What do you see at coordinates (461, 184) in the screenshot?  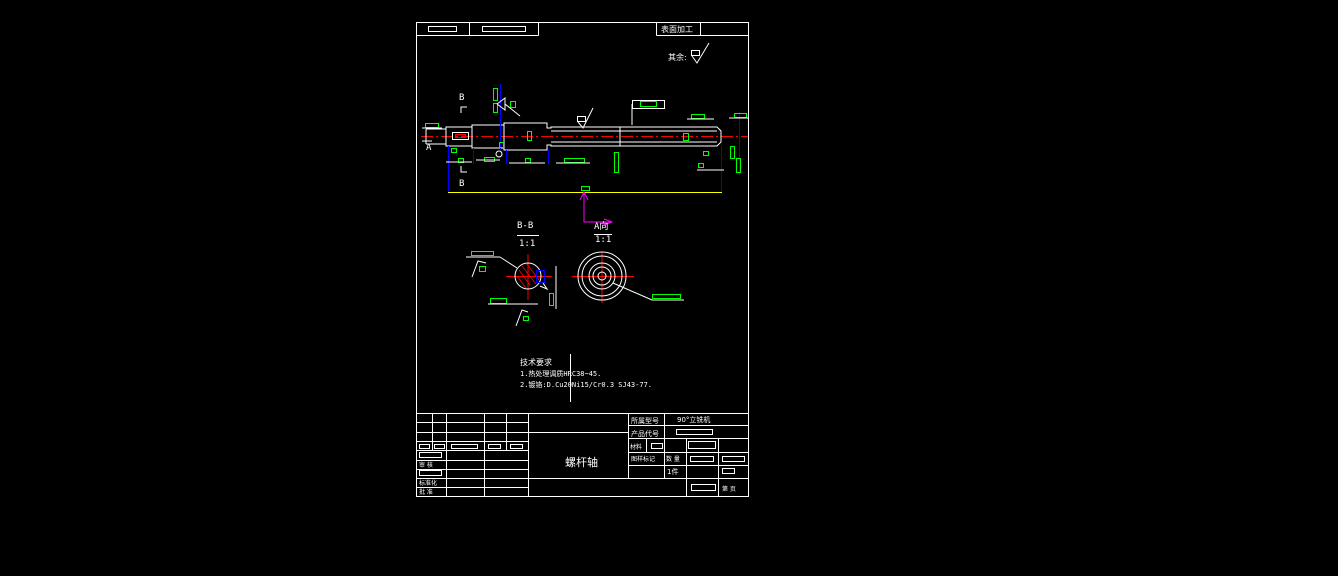 I see `section-b-bottom-label: B` at bounding box center [461, 184].